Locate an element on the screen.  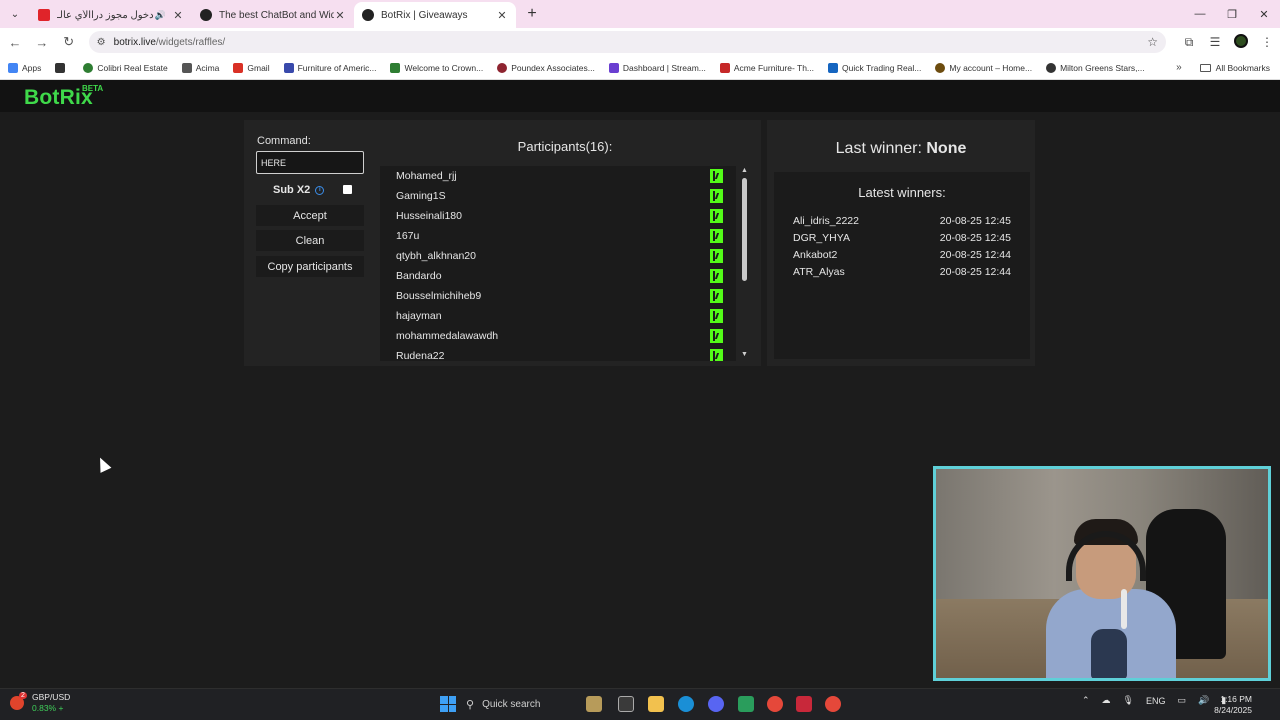
bookmark-apps: Apps is located at coordinates (24, 67).